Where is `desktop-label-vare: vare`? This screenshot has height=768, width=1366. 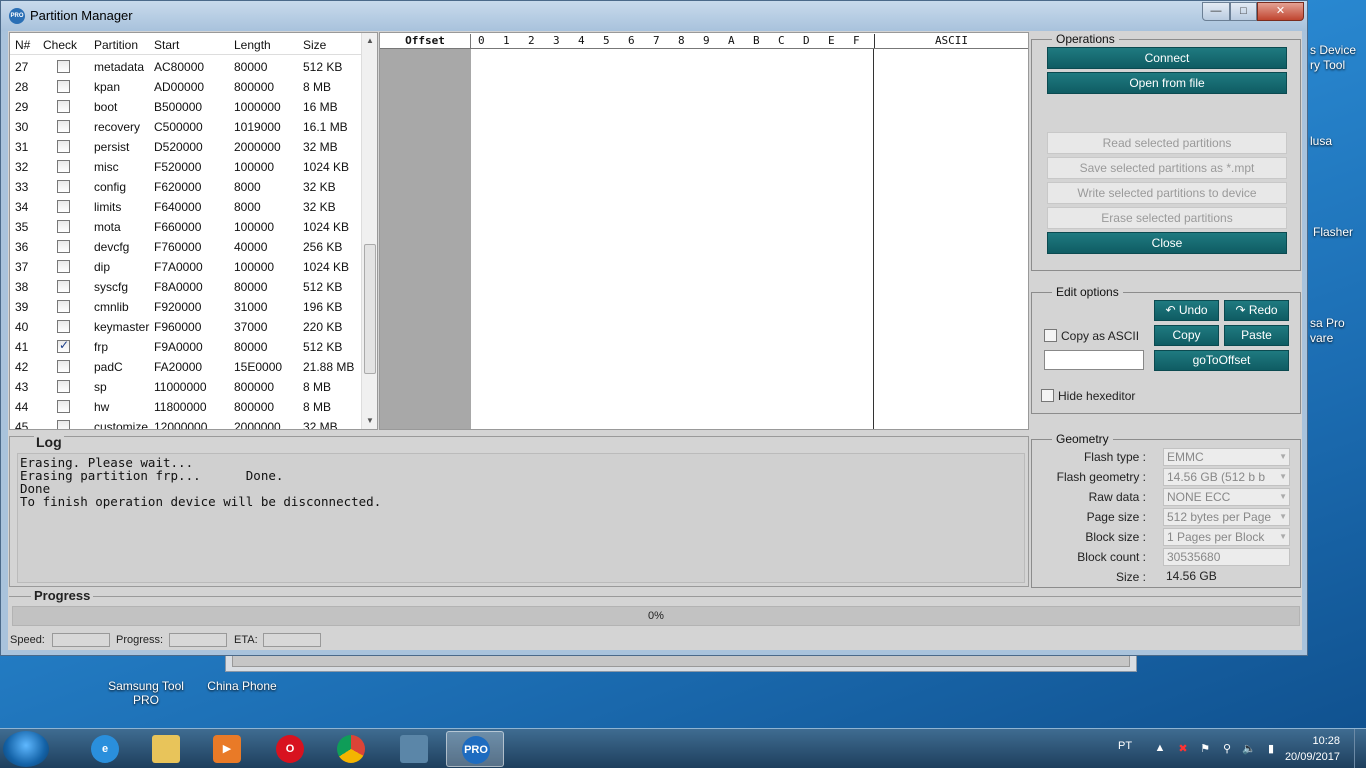
desktop-label-vare: vare is located at coordinates (1321, 338).